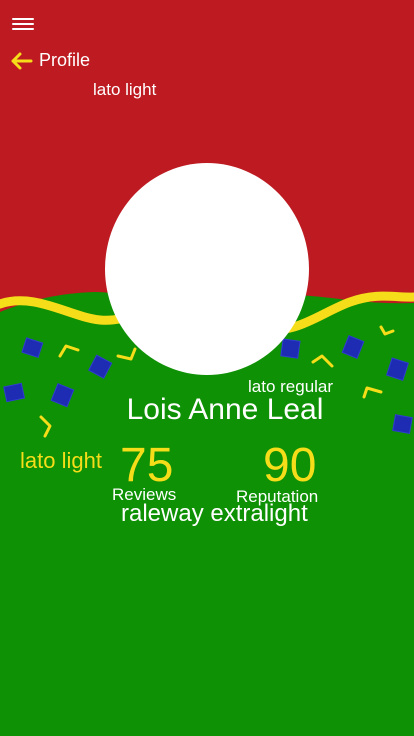  Describe the element at coordinates (290, 465) in the screenshot. I see `reputation-count: 90` at that location.